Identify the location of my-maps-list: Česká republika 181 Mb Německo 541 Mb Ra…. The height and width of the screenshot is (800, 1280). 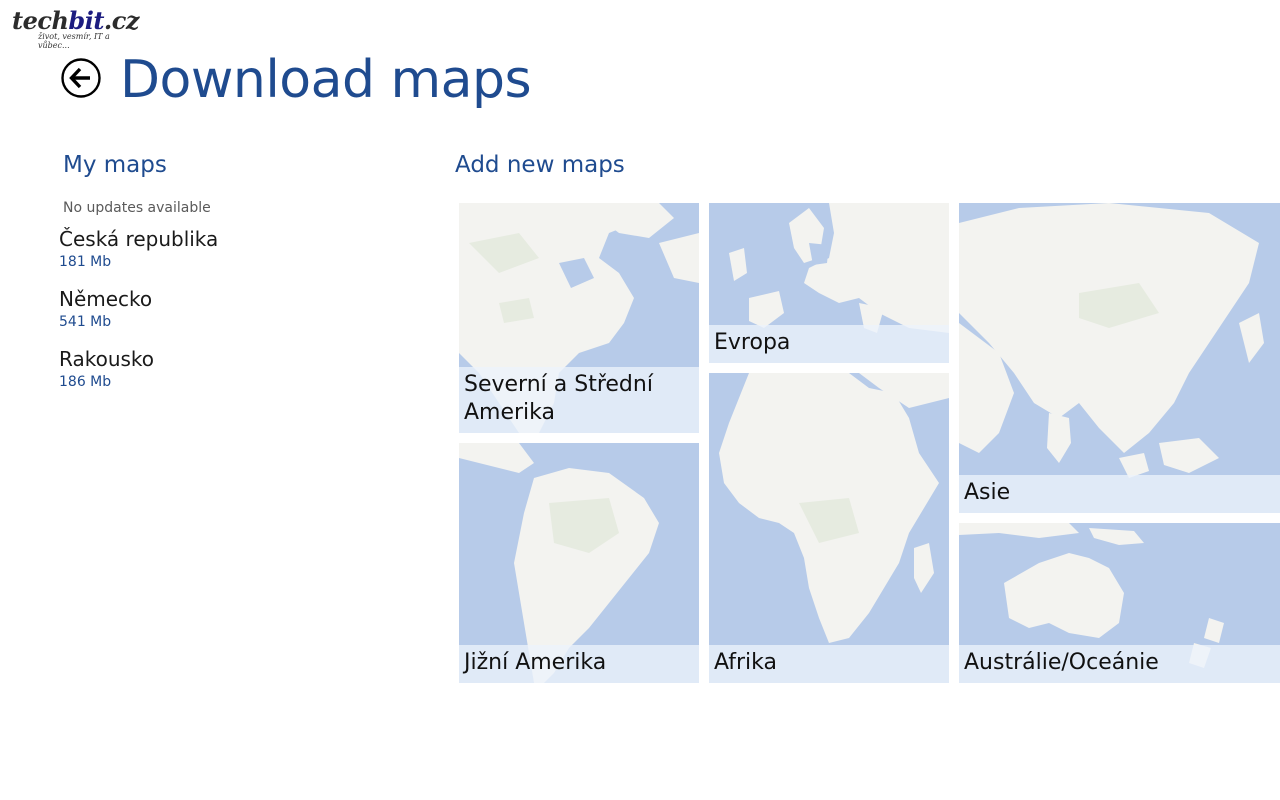
(138, 316).